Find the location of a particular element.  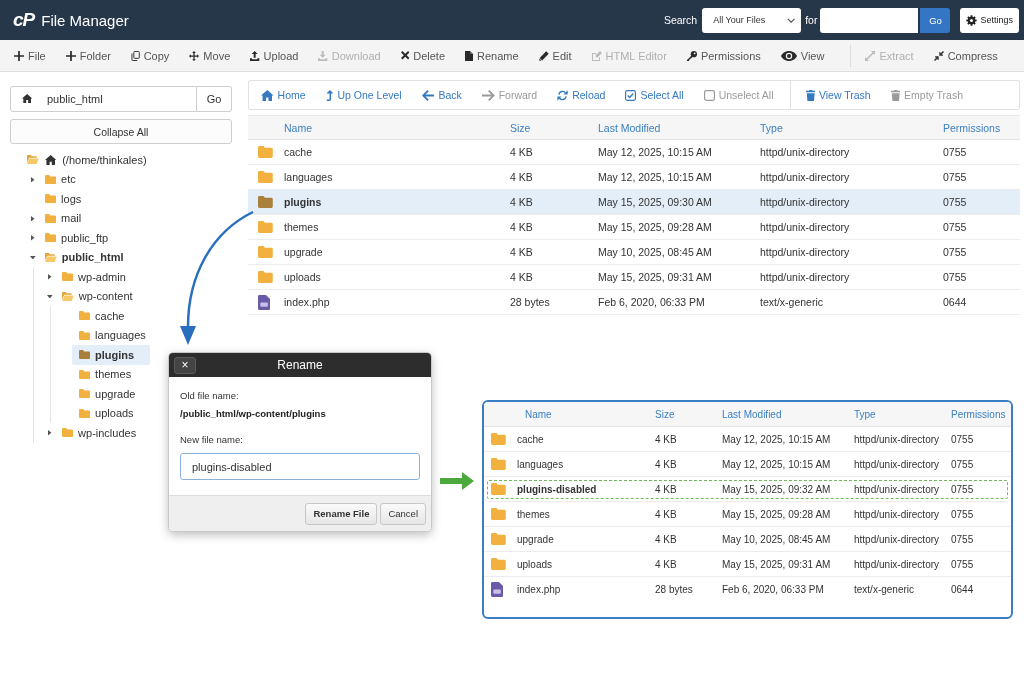

close-button: × is located at coordinates (185, 365).